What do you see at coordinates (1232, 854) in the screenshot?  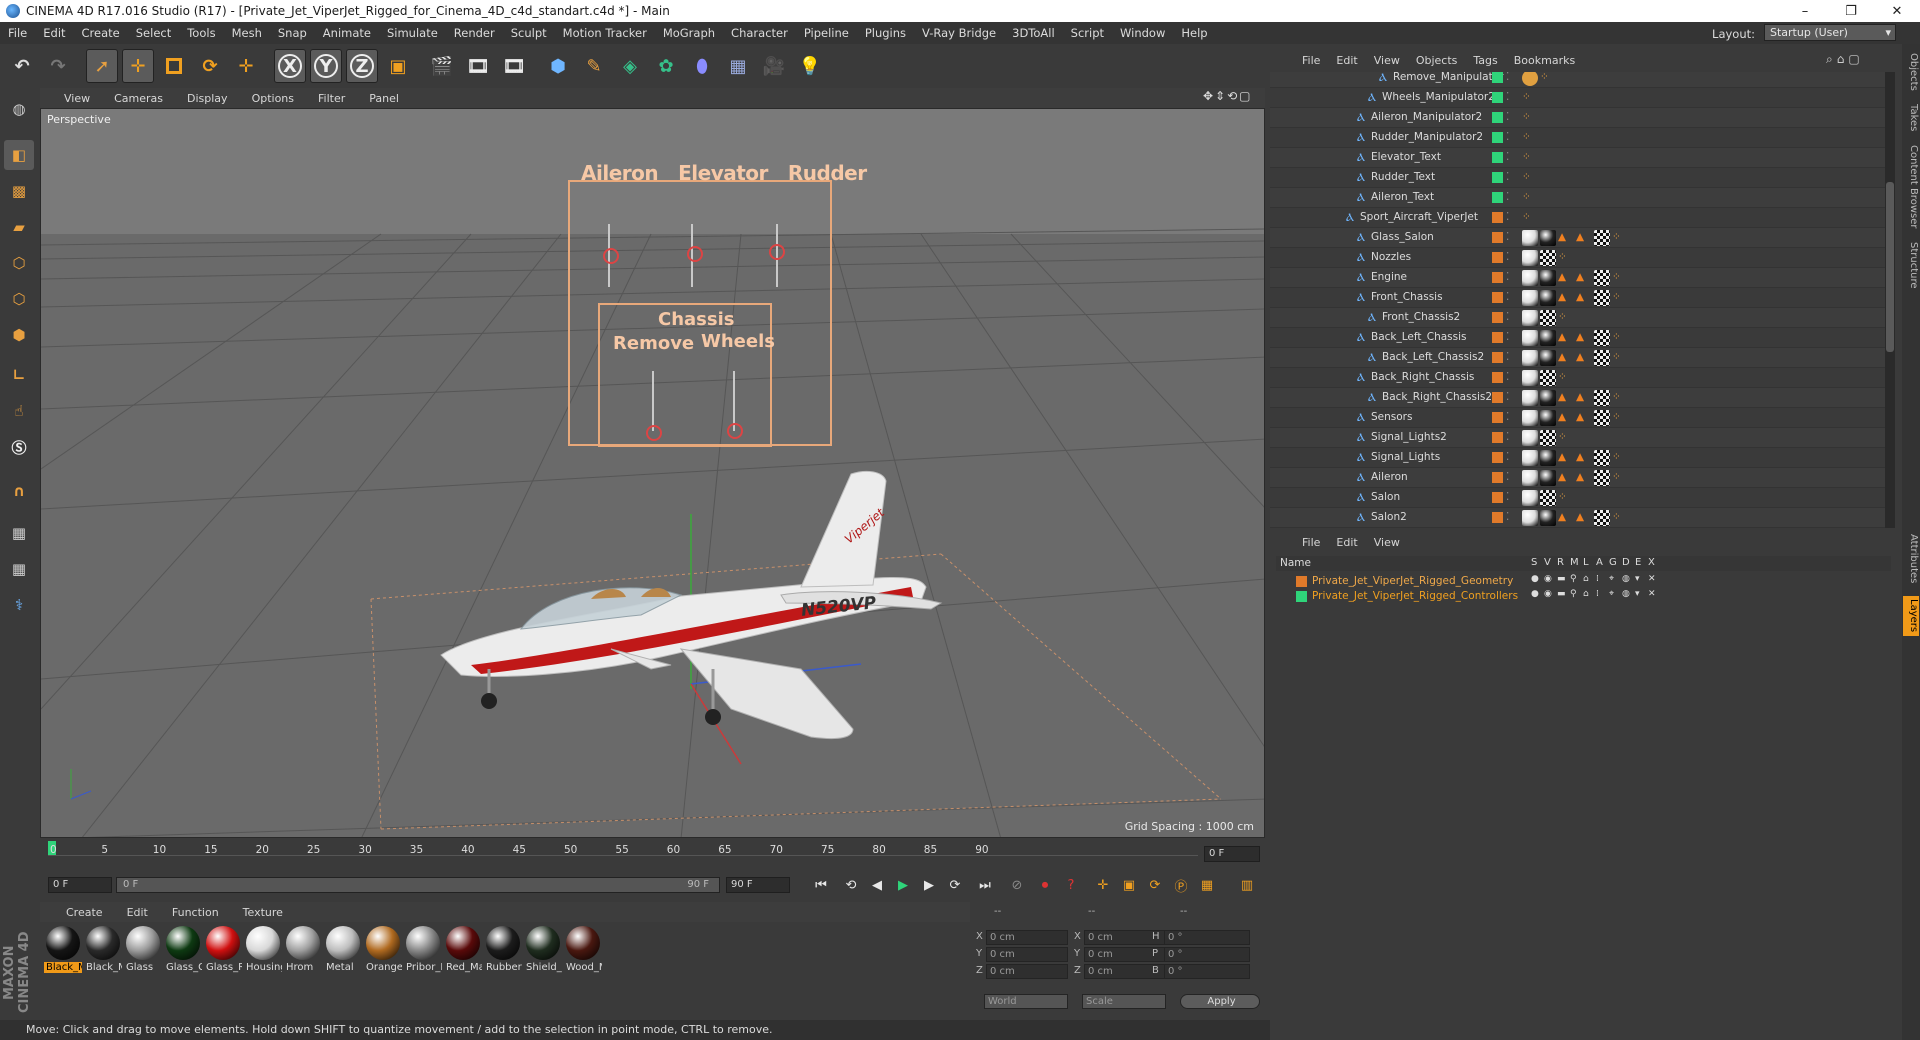 I see `current-frame-field: 0 F` at bounding box center [1232, 854].